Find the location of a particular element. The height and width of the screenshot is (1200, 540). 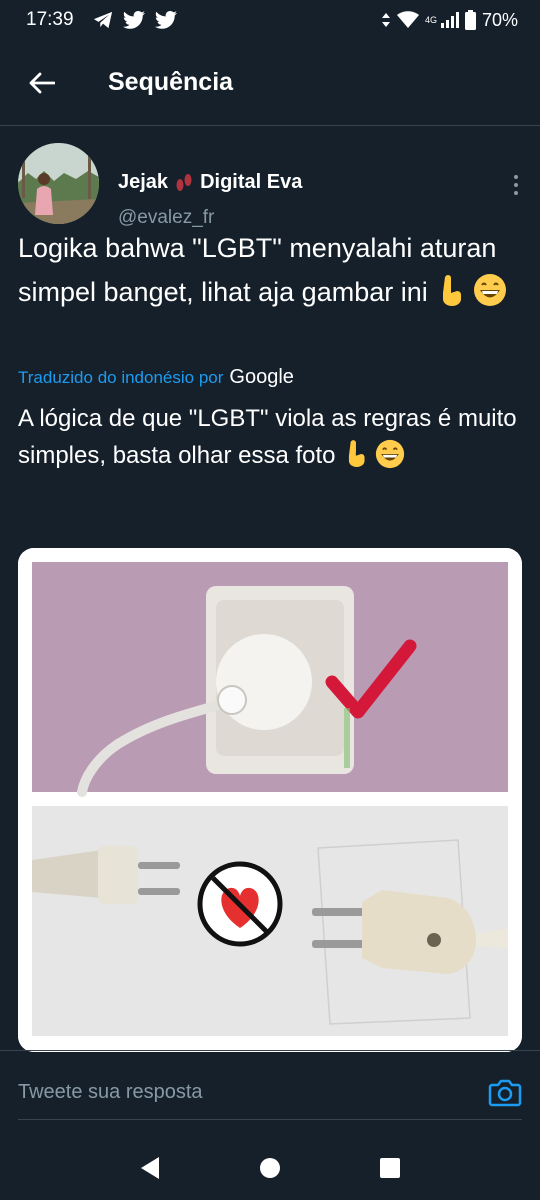

translated-label: Traduzido do indonésio por is located at coordinates (121, 377).